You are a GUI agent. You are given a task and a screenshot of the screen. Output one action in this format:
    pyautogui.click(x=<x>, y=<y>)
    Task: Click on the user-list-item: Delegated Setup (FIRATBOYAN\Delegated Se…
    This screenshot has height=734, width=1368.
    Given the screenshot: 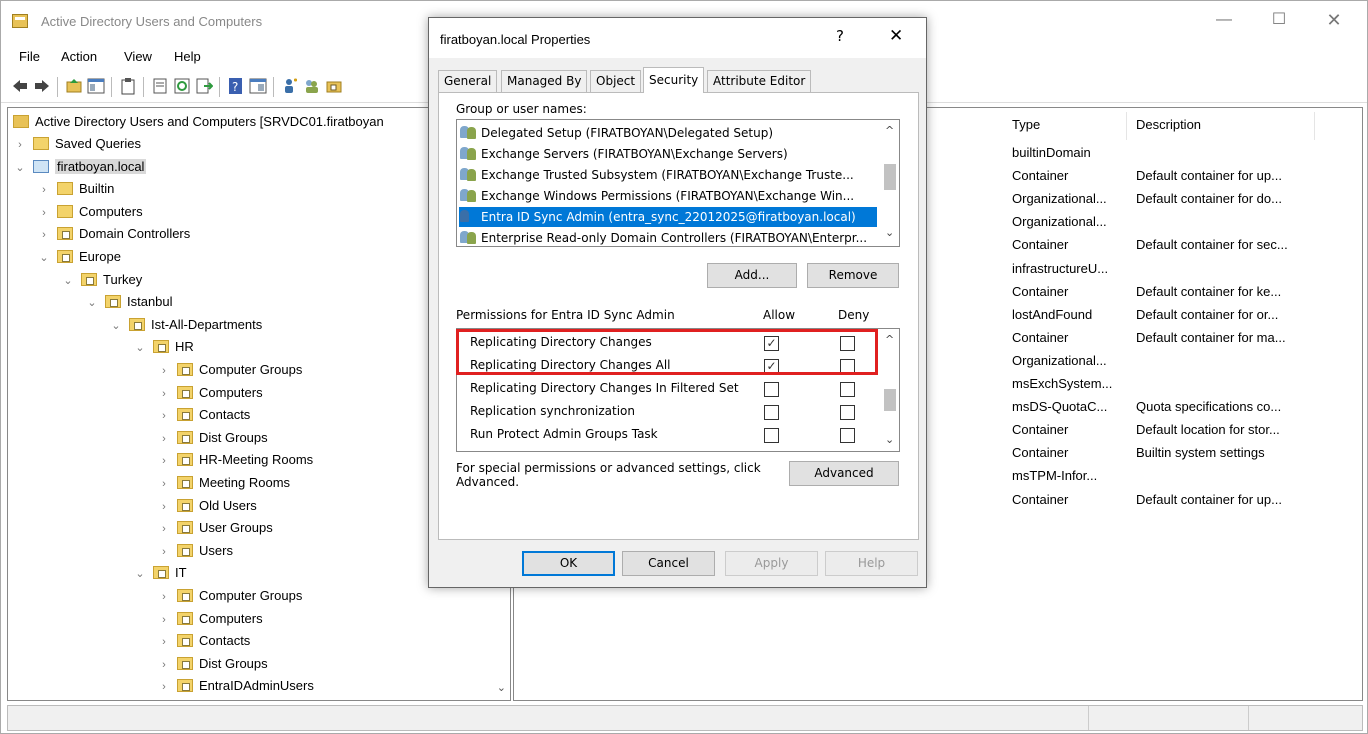 What is the action you would take?
    pyautogui.click(x=616, y=133)
    